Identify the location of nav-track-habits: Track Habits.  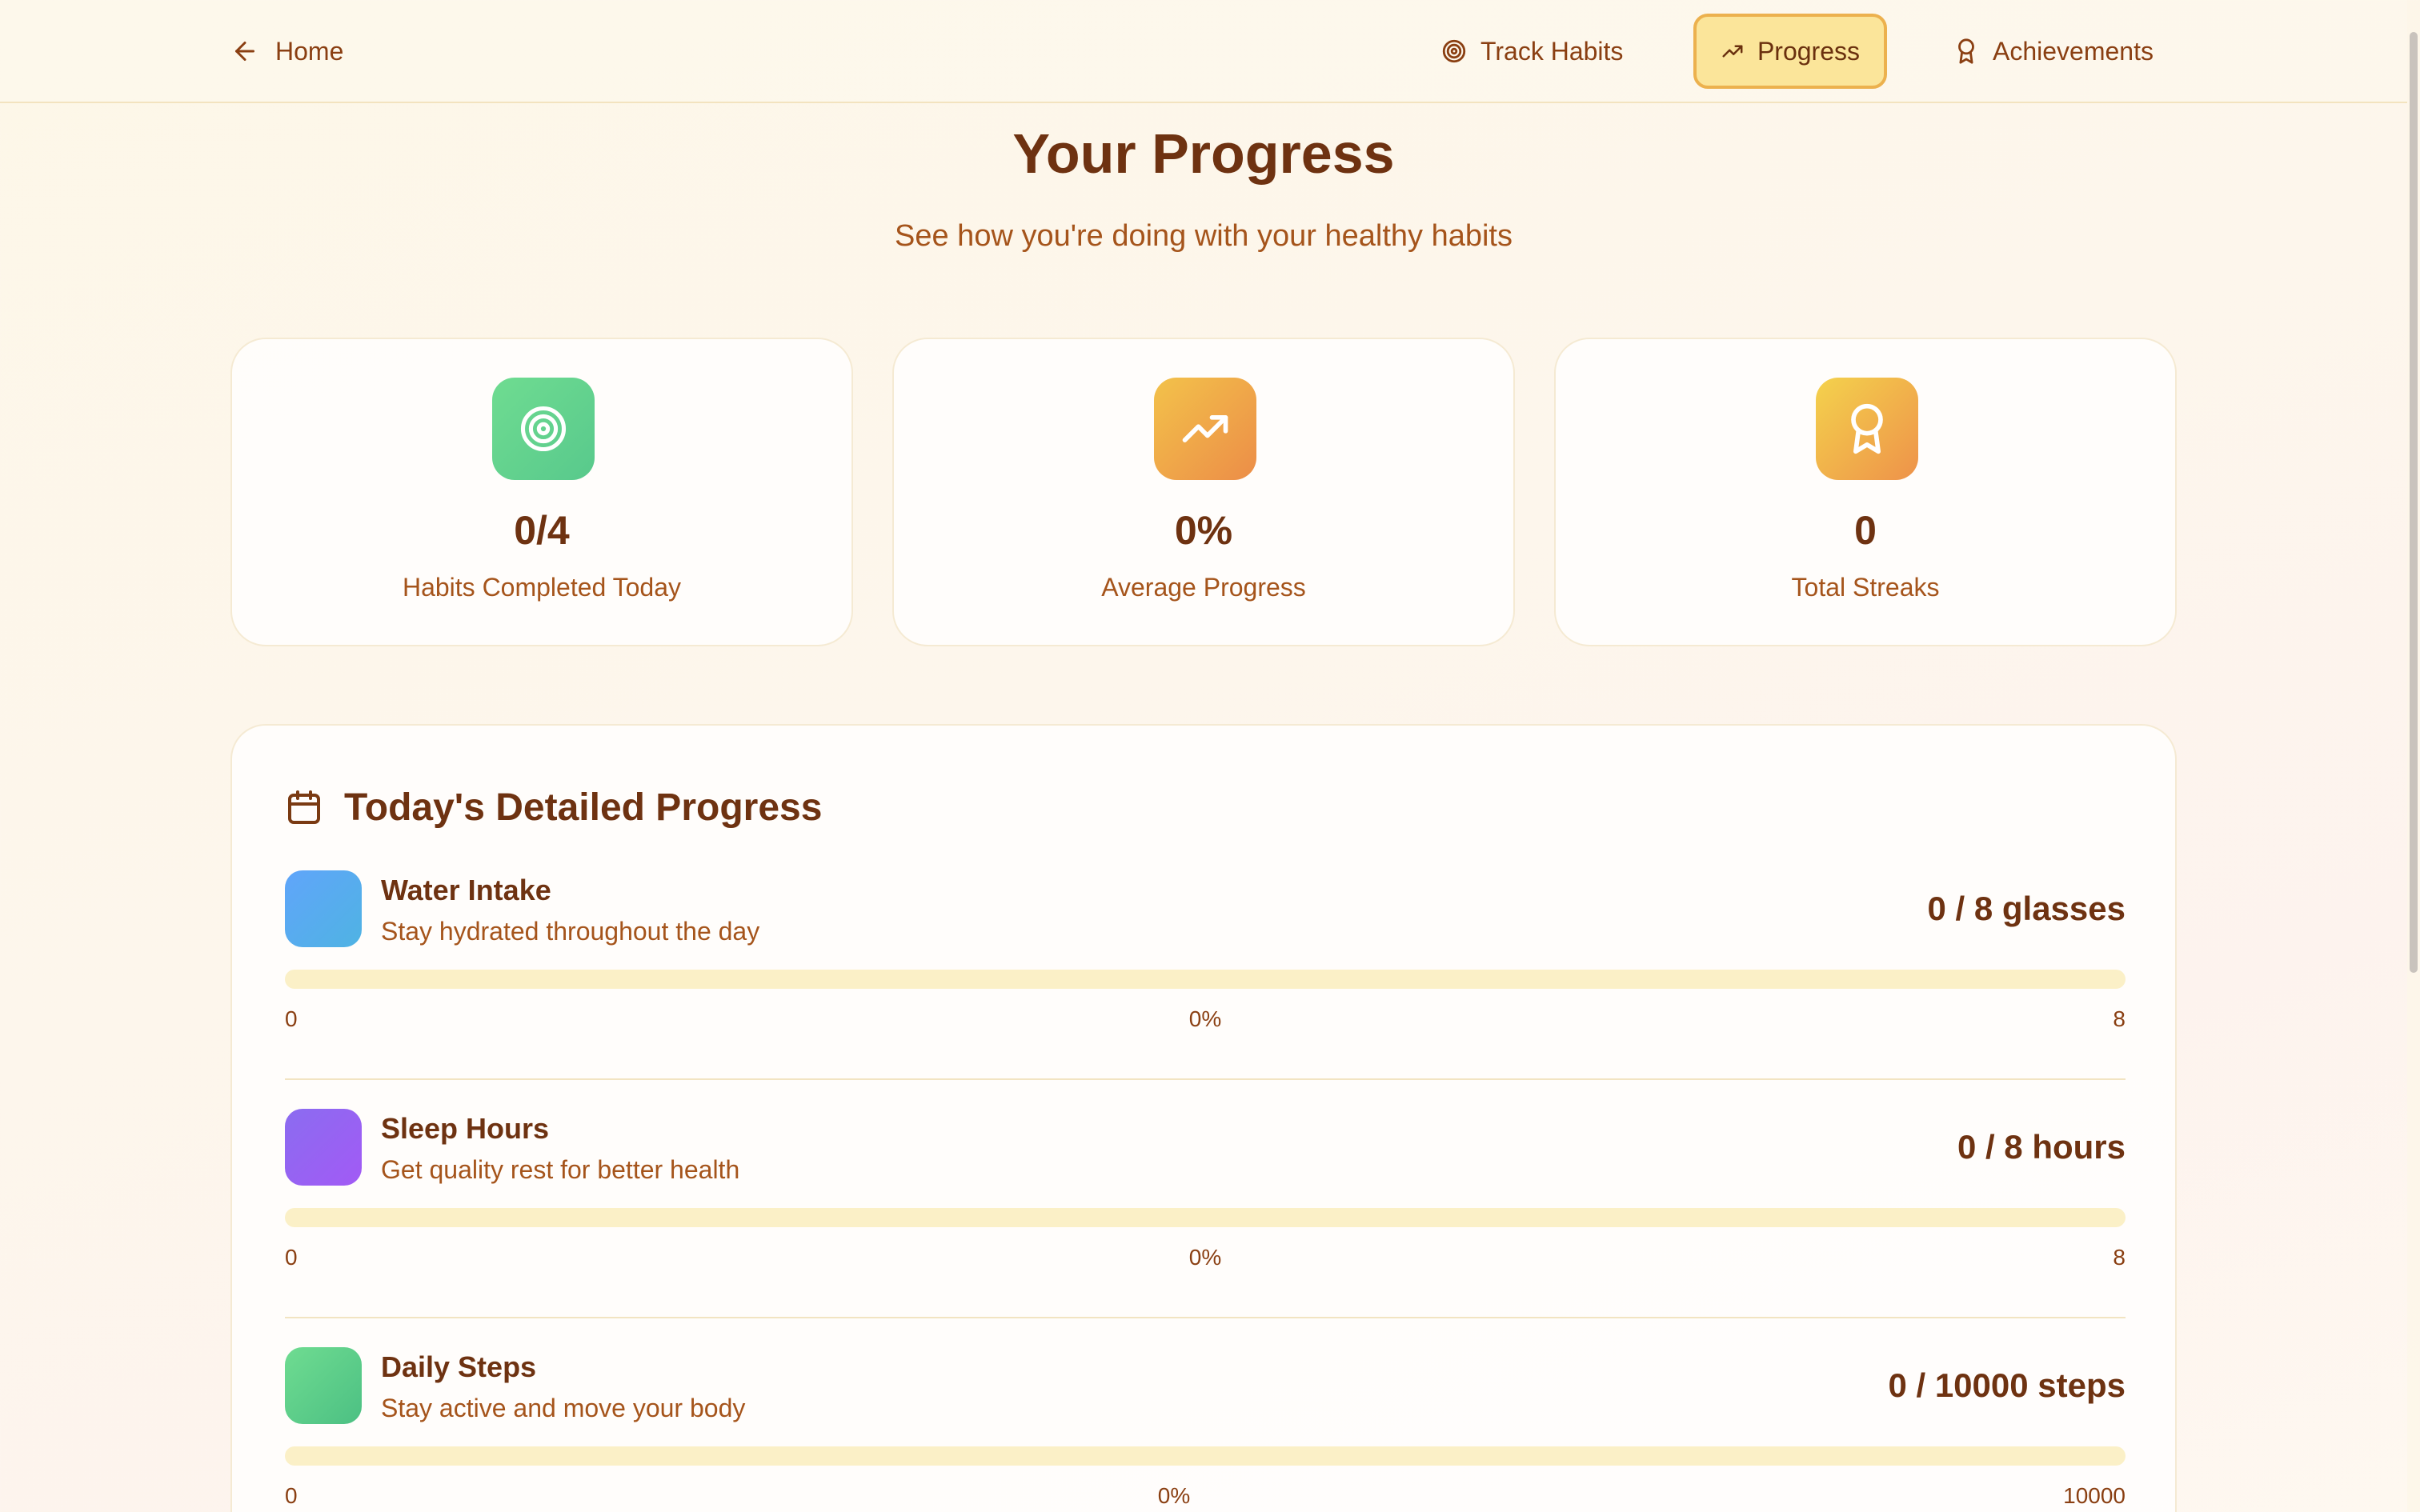
(1531, 51).